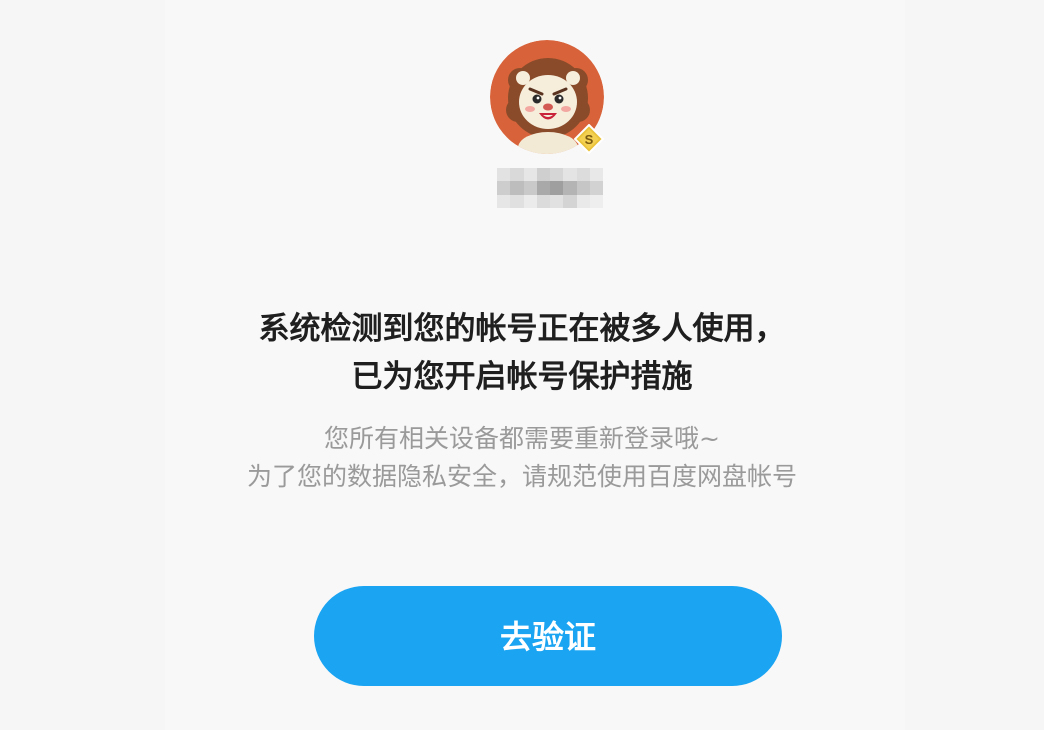 Image resolution: width=1044 pixels, height=730 pixels. I want to click on description-line-1: 您所有相关设备都需要重新登录哦~, so click(522, 438).